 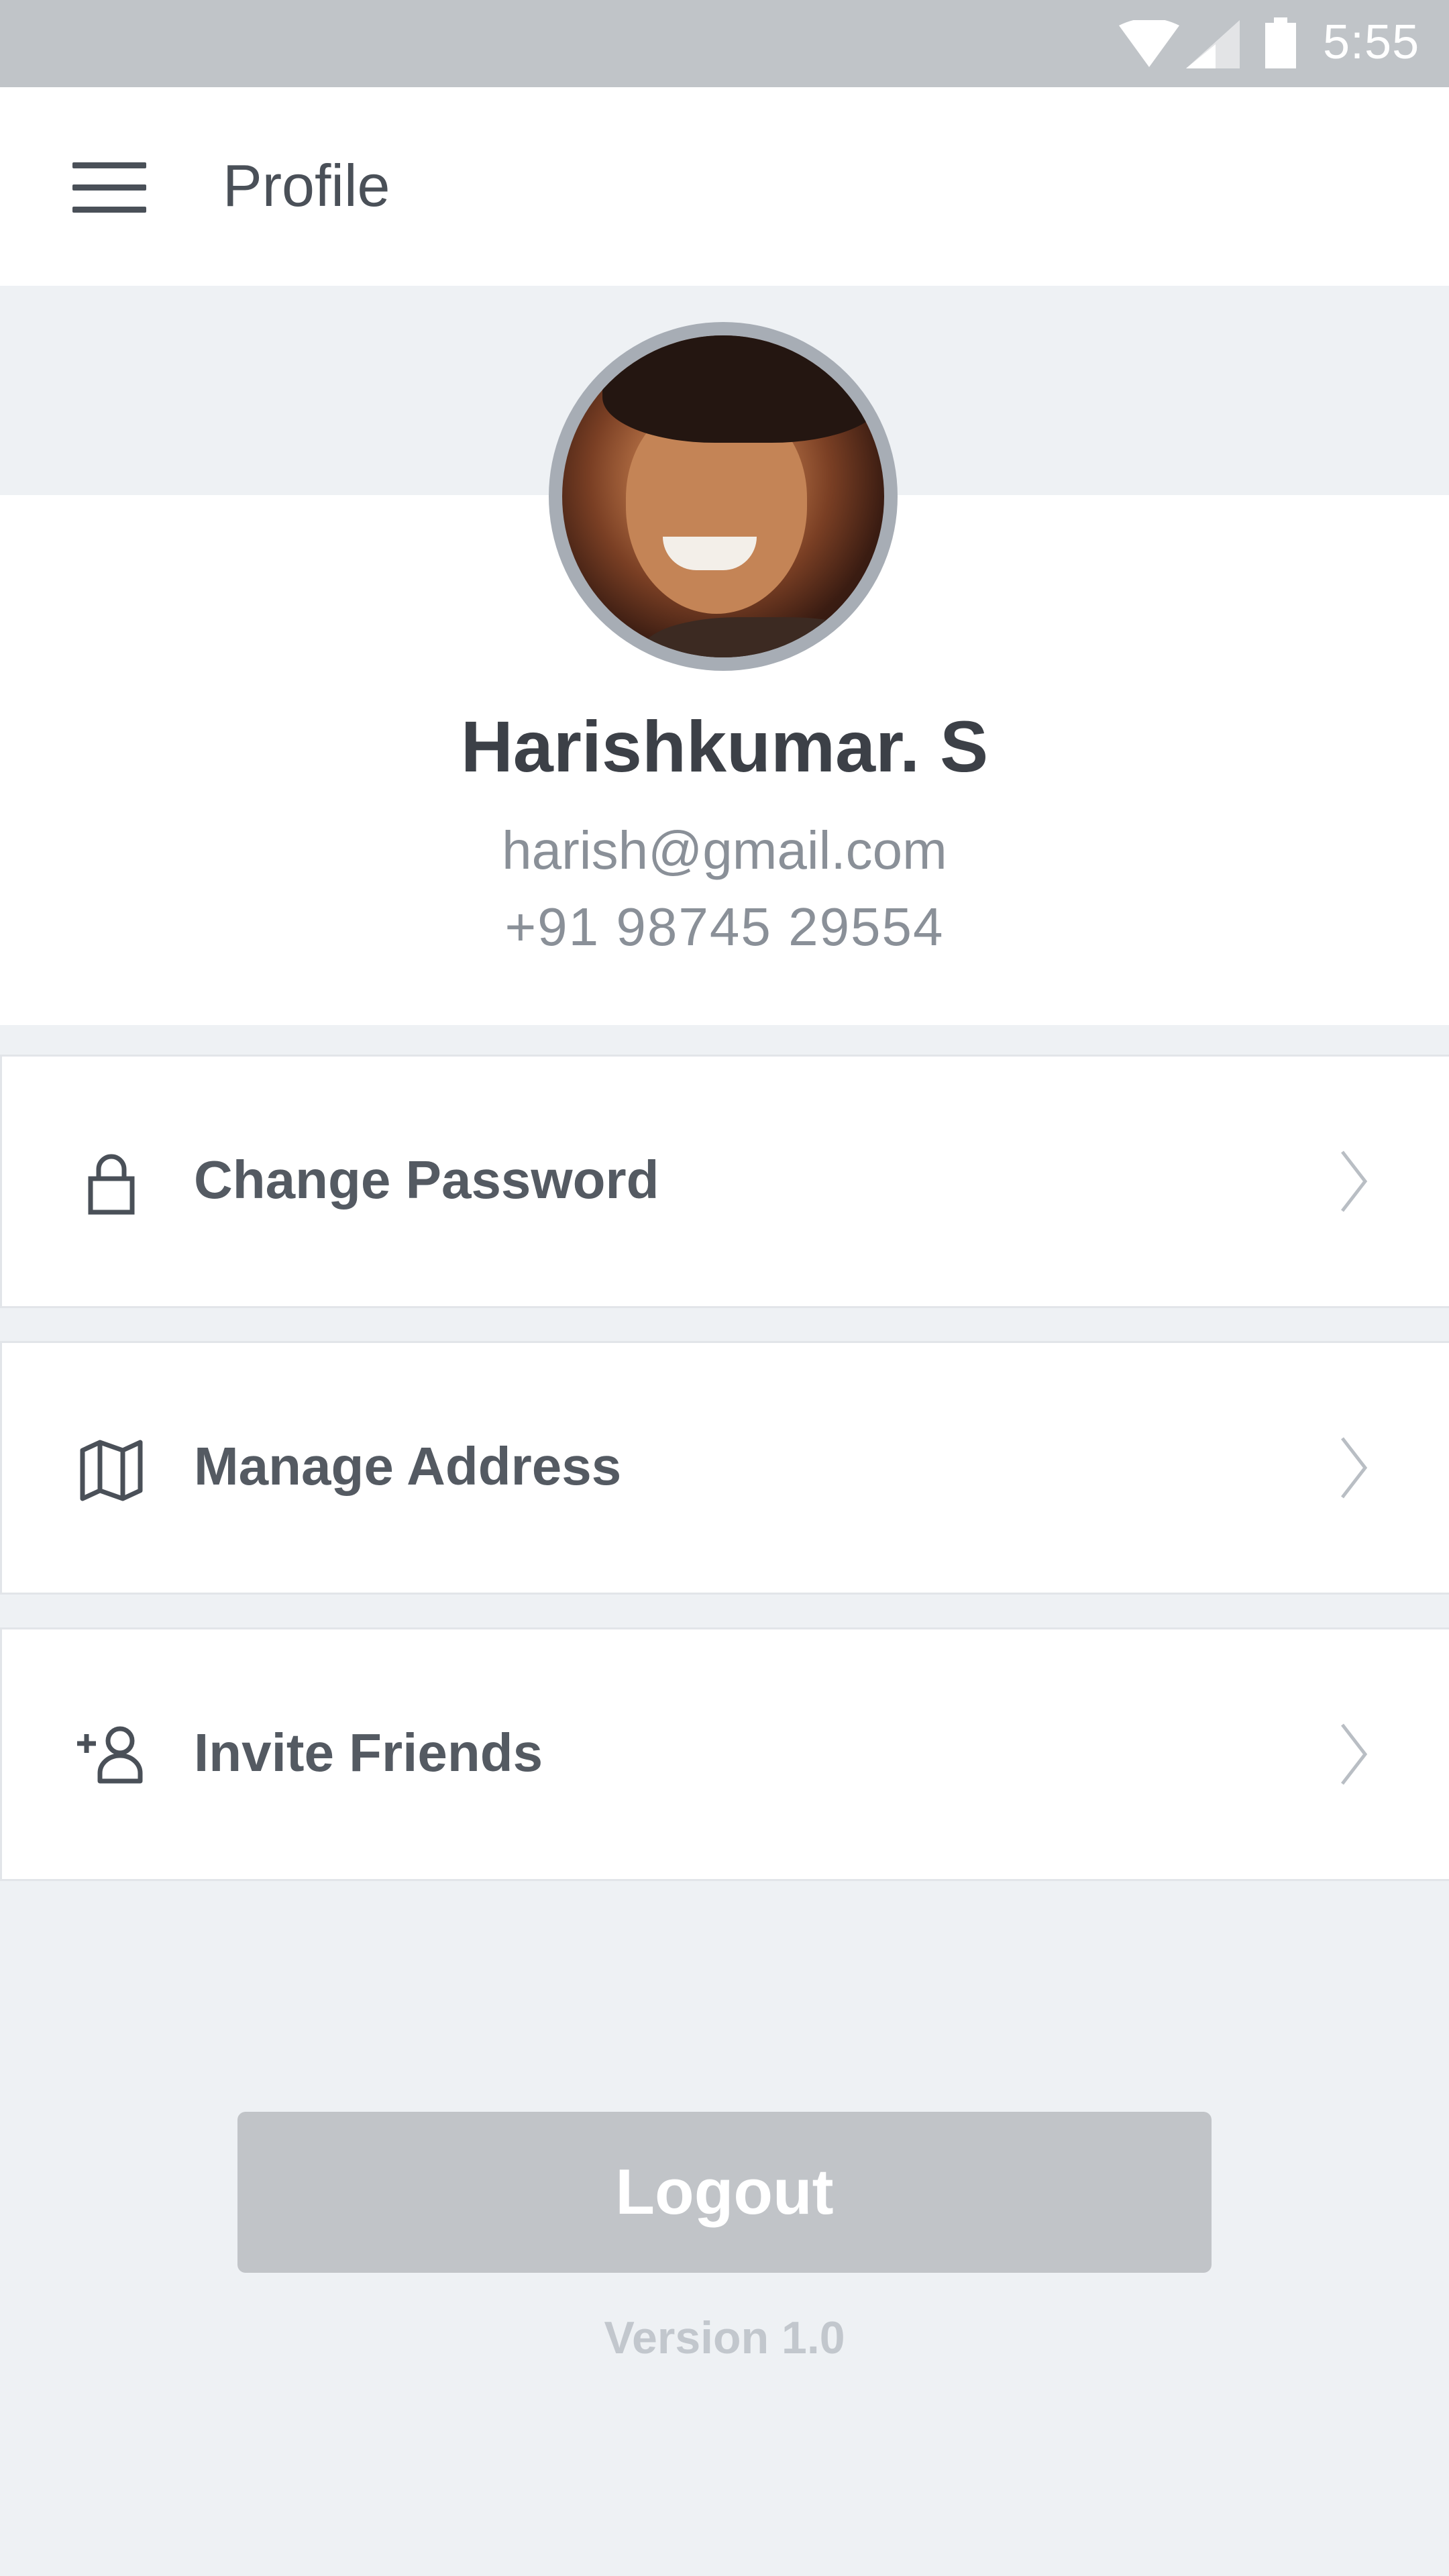 I want to click on user-phone: +91 98745 29554, so click(x=724, y=927).